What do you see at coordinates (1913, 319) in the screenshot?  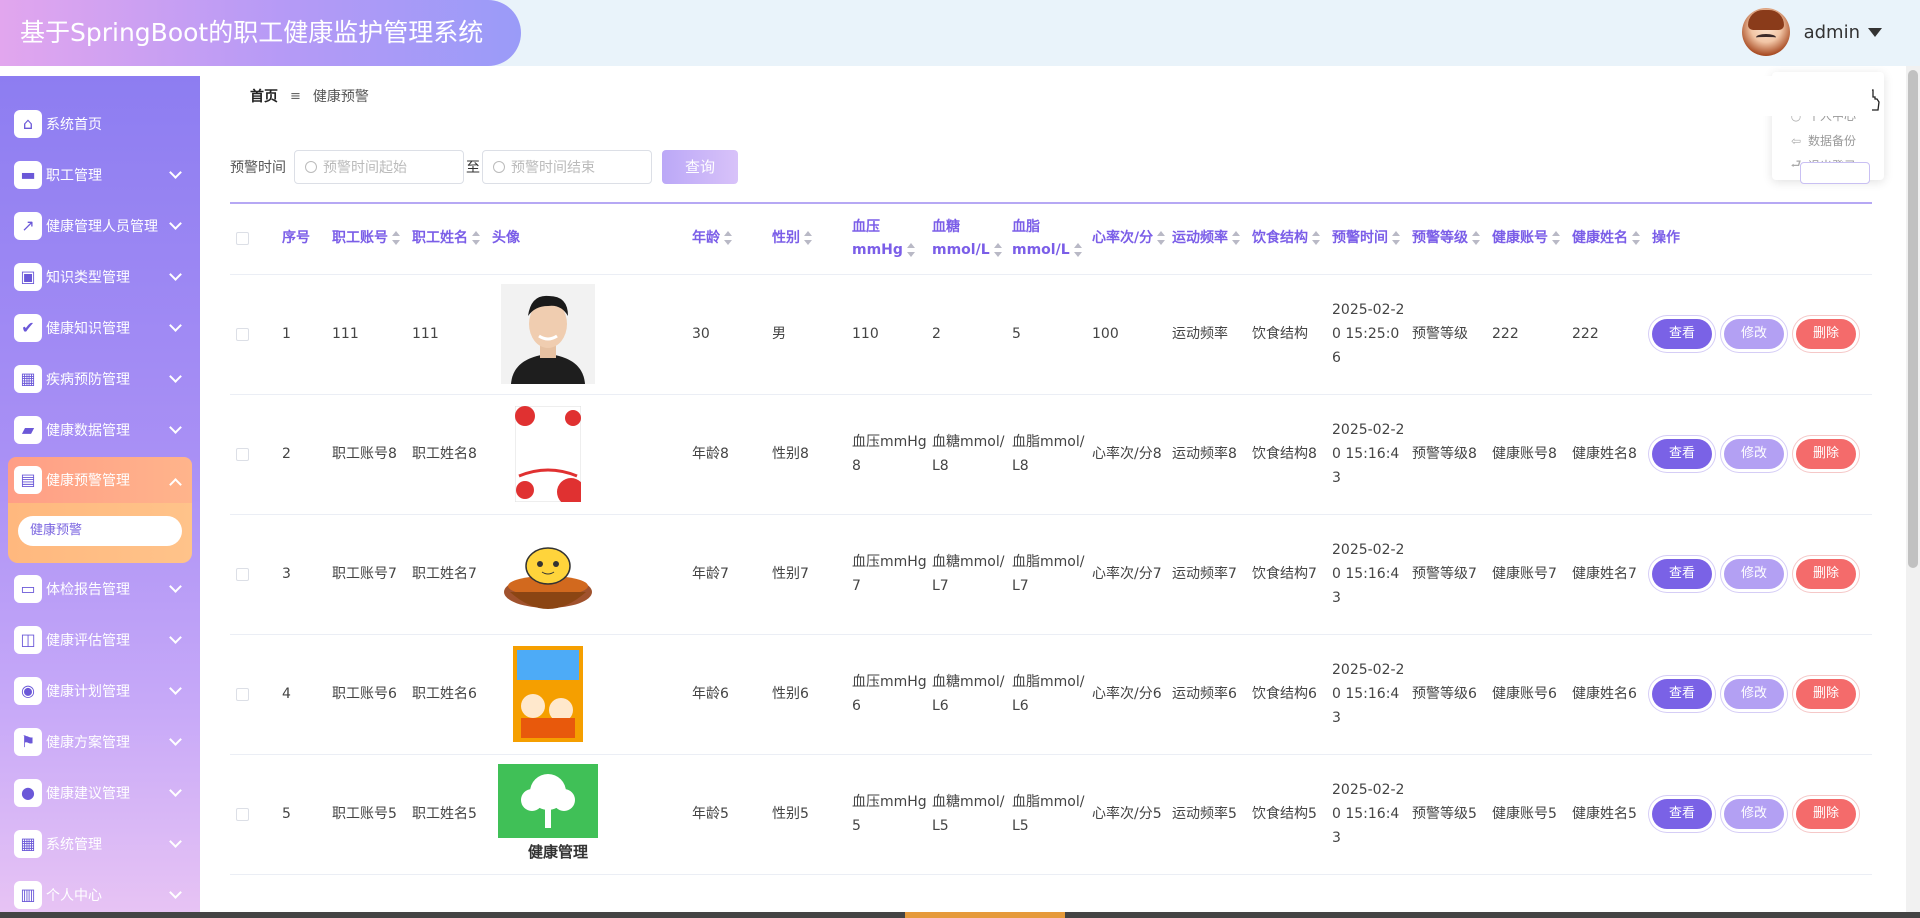 I see `scrollbar-thumb` at bounding box center [1913, 319].